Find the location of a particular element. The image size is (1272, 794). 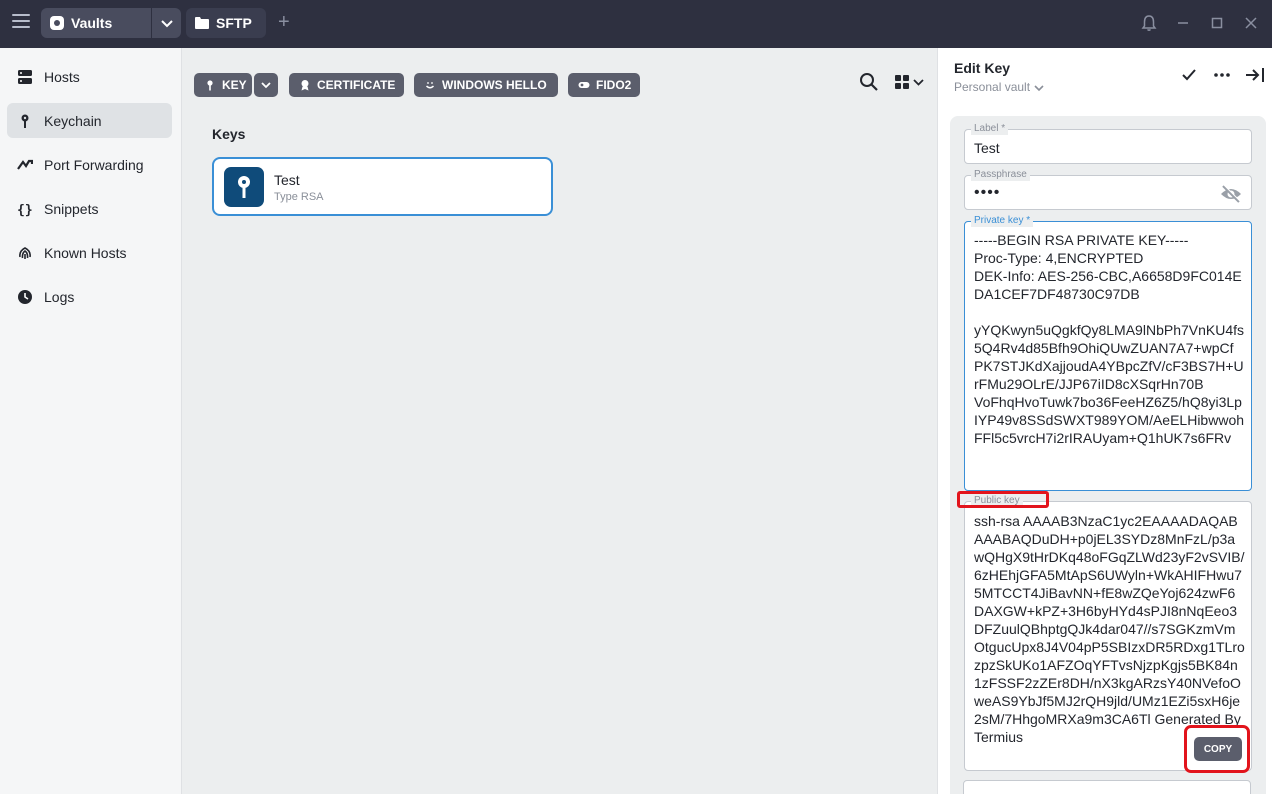

fingerprint-icon is located at coordinates (25, 253).